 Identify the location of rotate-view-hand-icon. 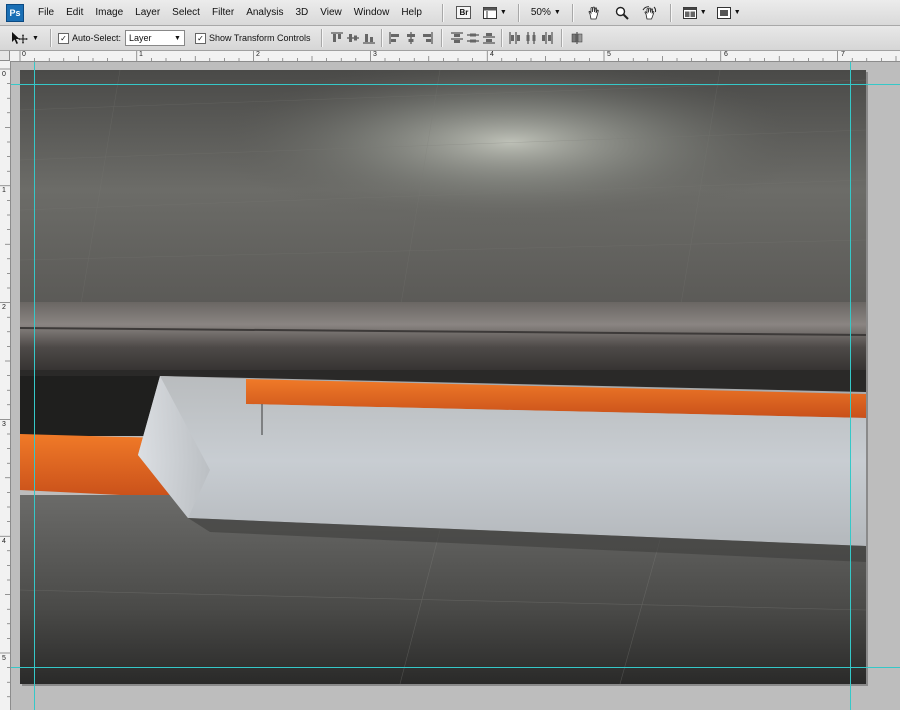
(649, 12).